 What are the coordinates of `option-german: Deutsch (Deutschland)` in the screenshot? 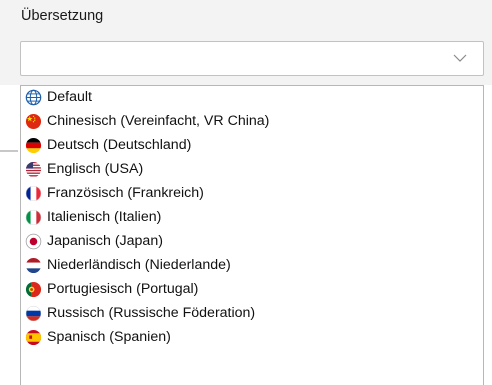 It's located at (252, 146).